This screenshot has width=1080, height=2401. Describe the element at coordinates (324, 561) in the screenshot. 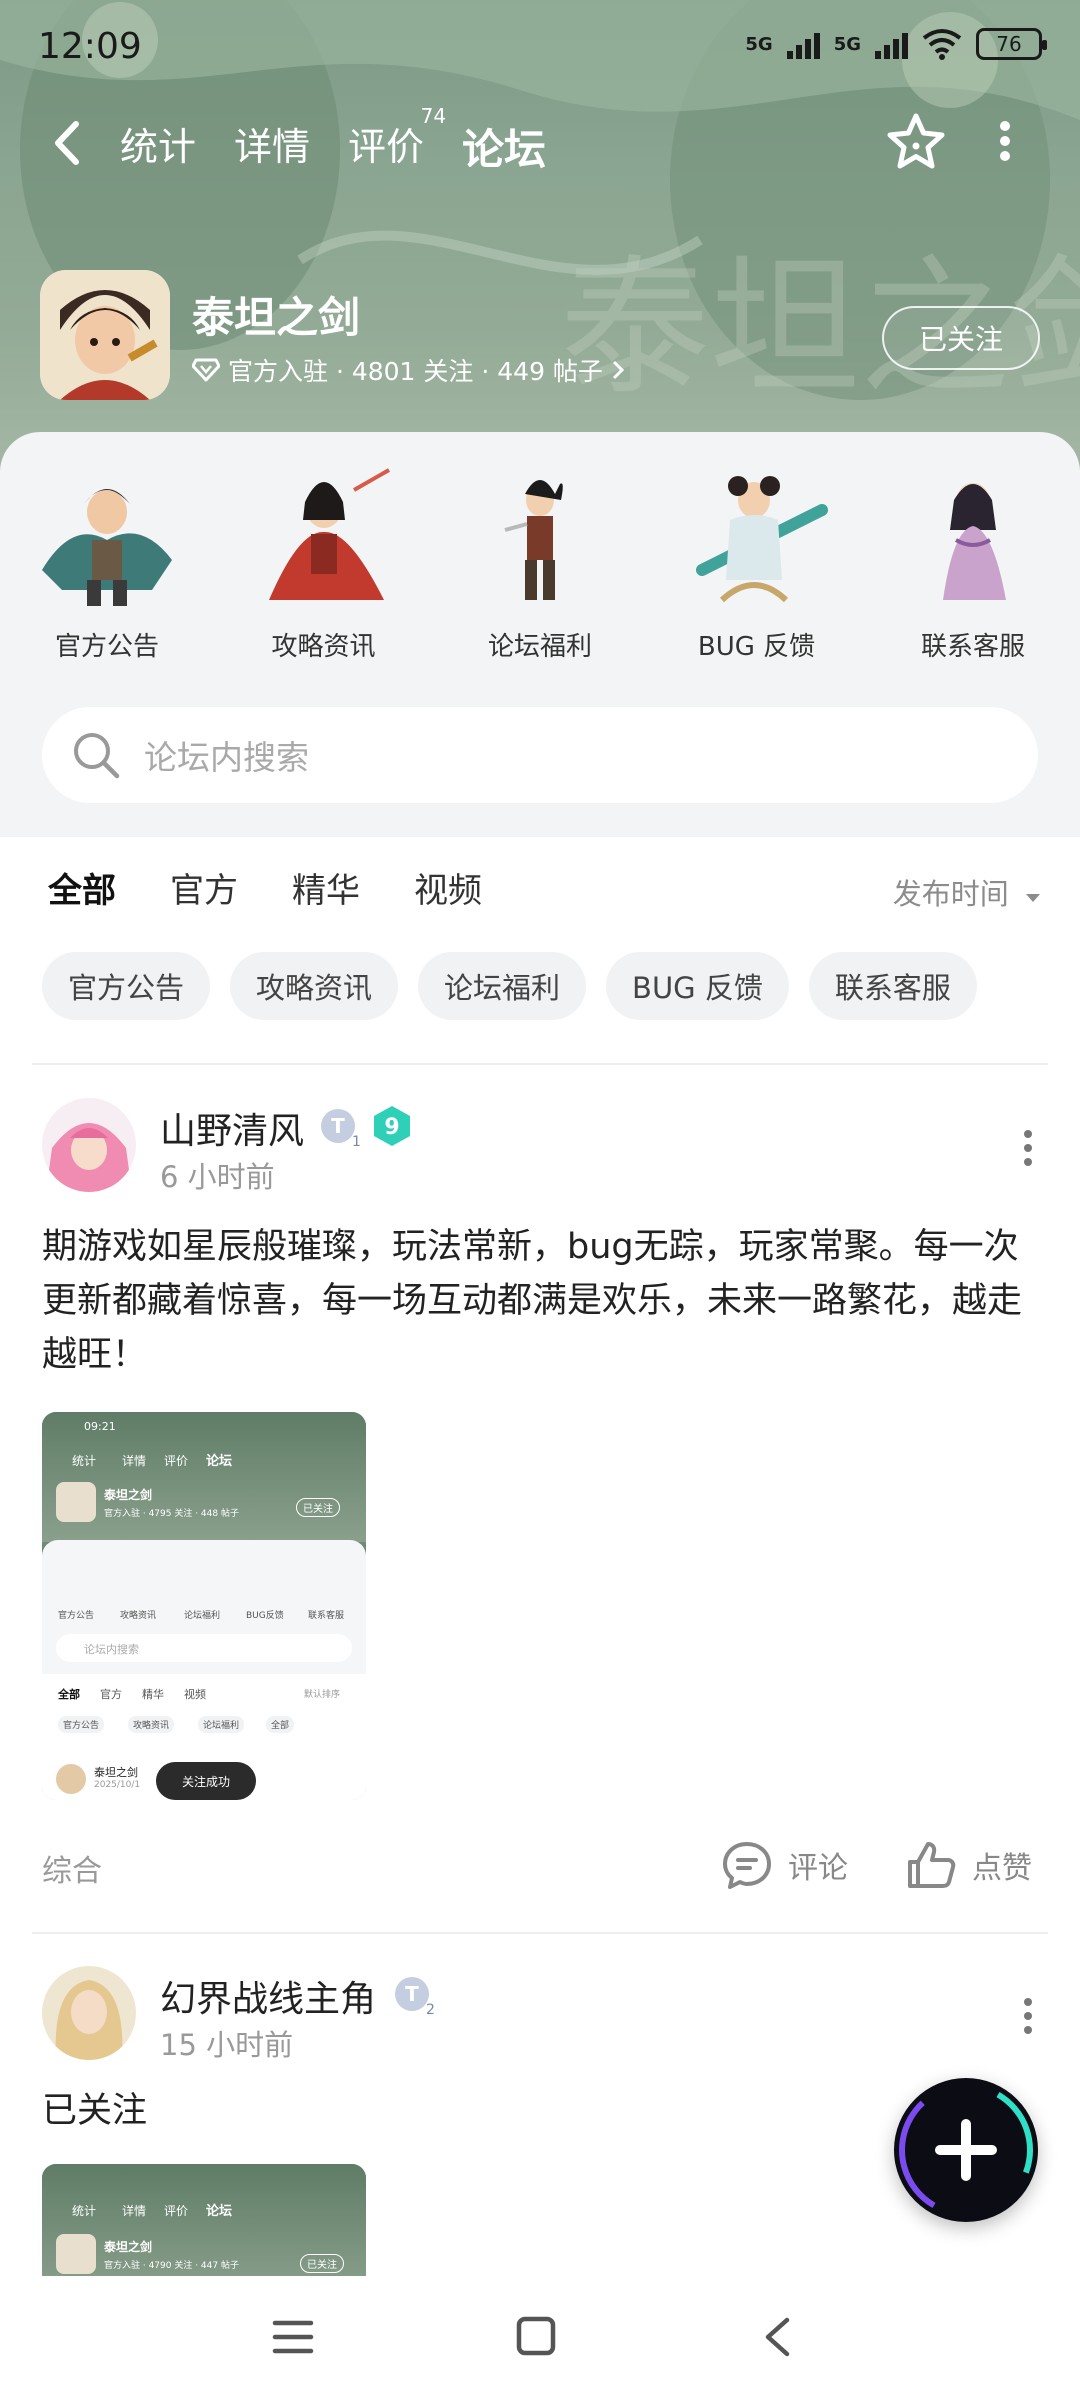

I see `category-guides: 攻略资讯` at that location.